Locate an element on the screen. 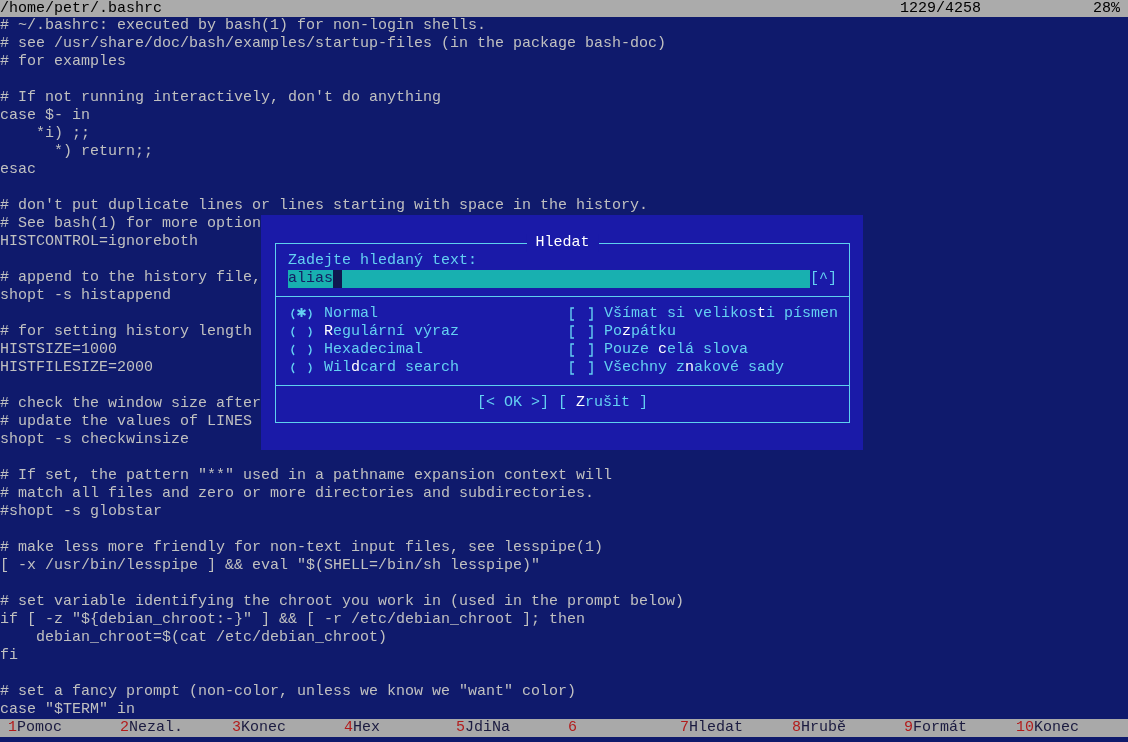  code-line: [ -x /usr/bin/lesspipe ] && eval "$(SHELL=/bin/sh lesspipe)" is located at coordinates (270, 565).